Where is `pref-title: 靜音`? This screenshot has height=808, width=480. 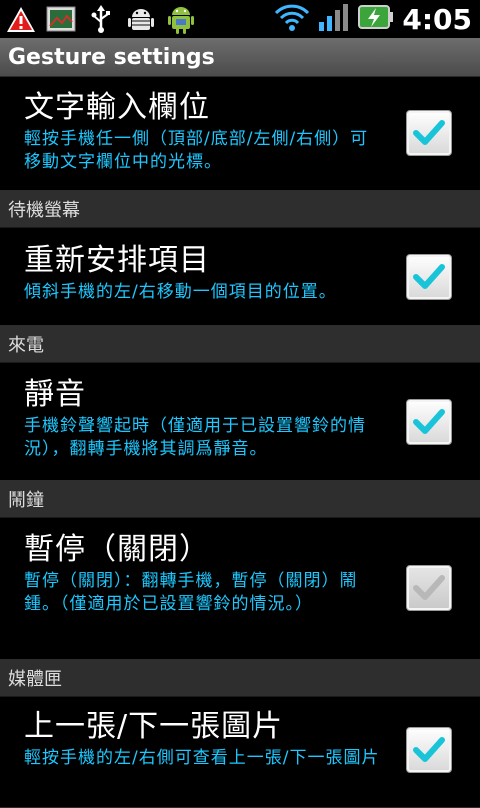
pref-title: 靜音 is located at coordinates (55, 394).